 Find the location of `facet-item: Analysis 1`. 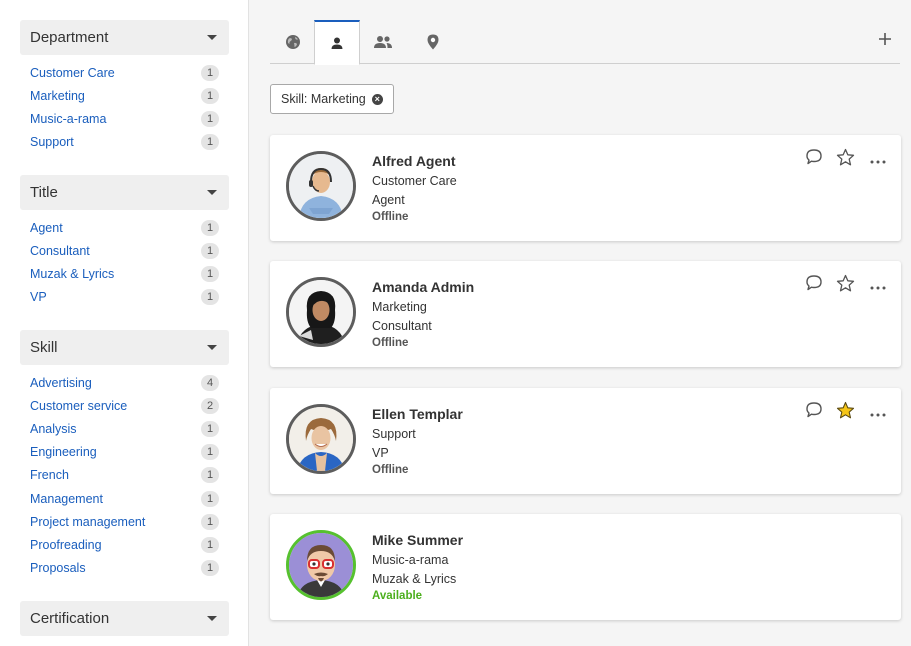

facet-item: Analysis 1 is located at coordinates (124, 428).